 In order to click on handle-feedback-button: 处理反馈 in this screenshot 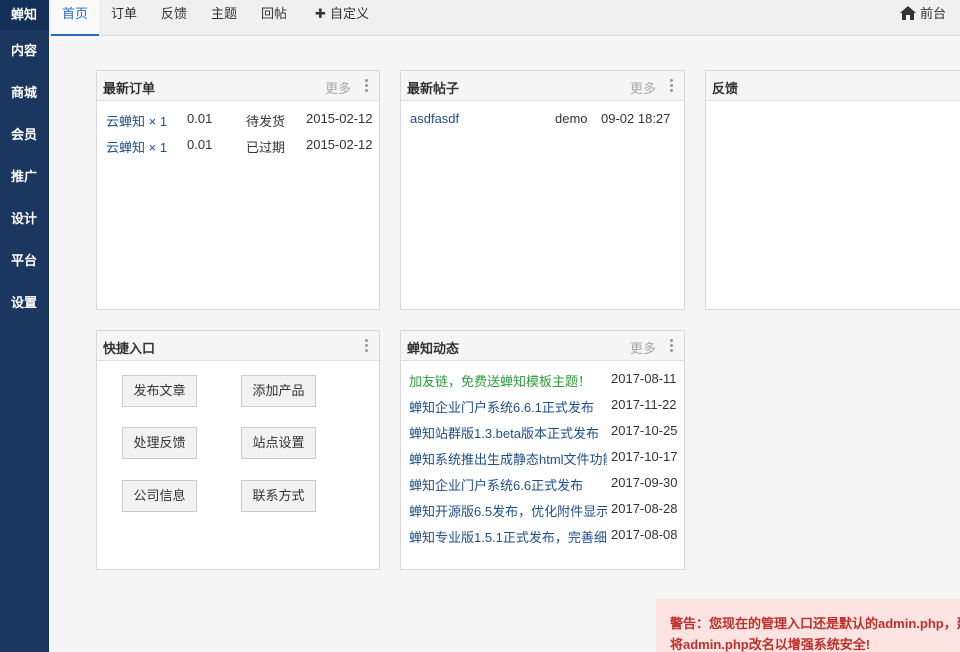, I will do `click(159, 443)`.